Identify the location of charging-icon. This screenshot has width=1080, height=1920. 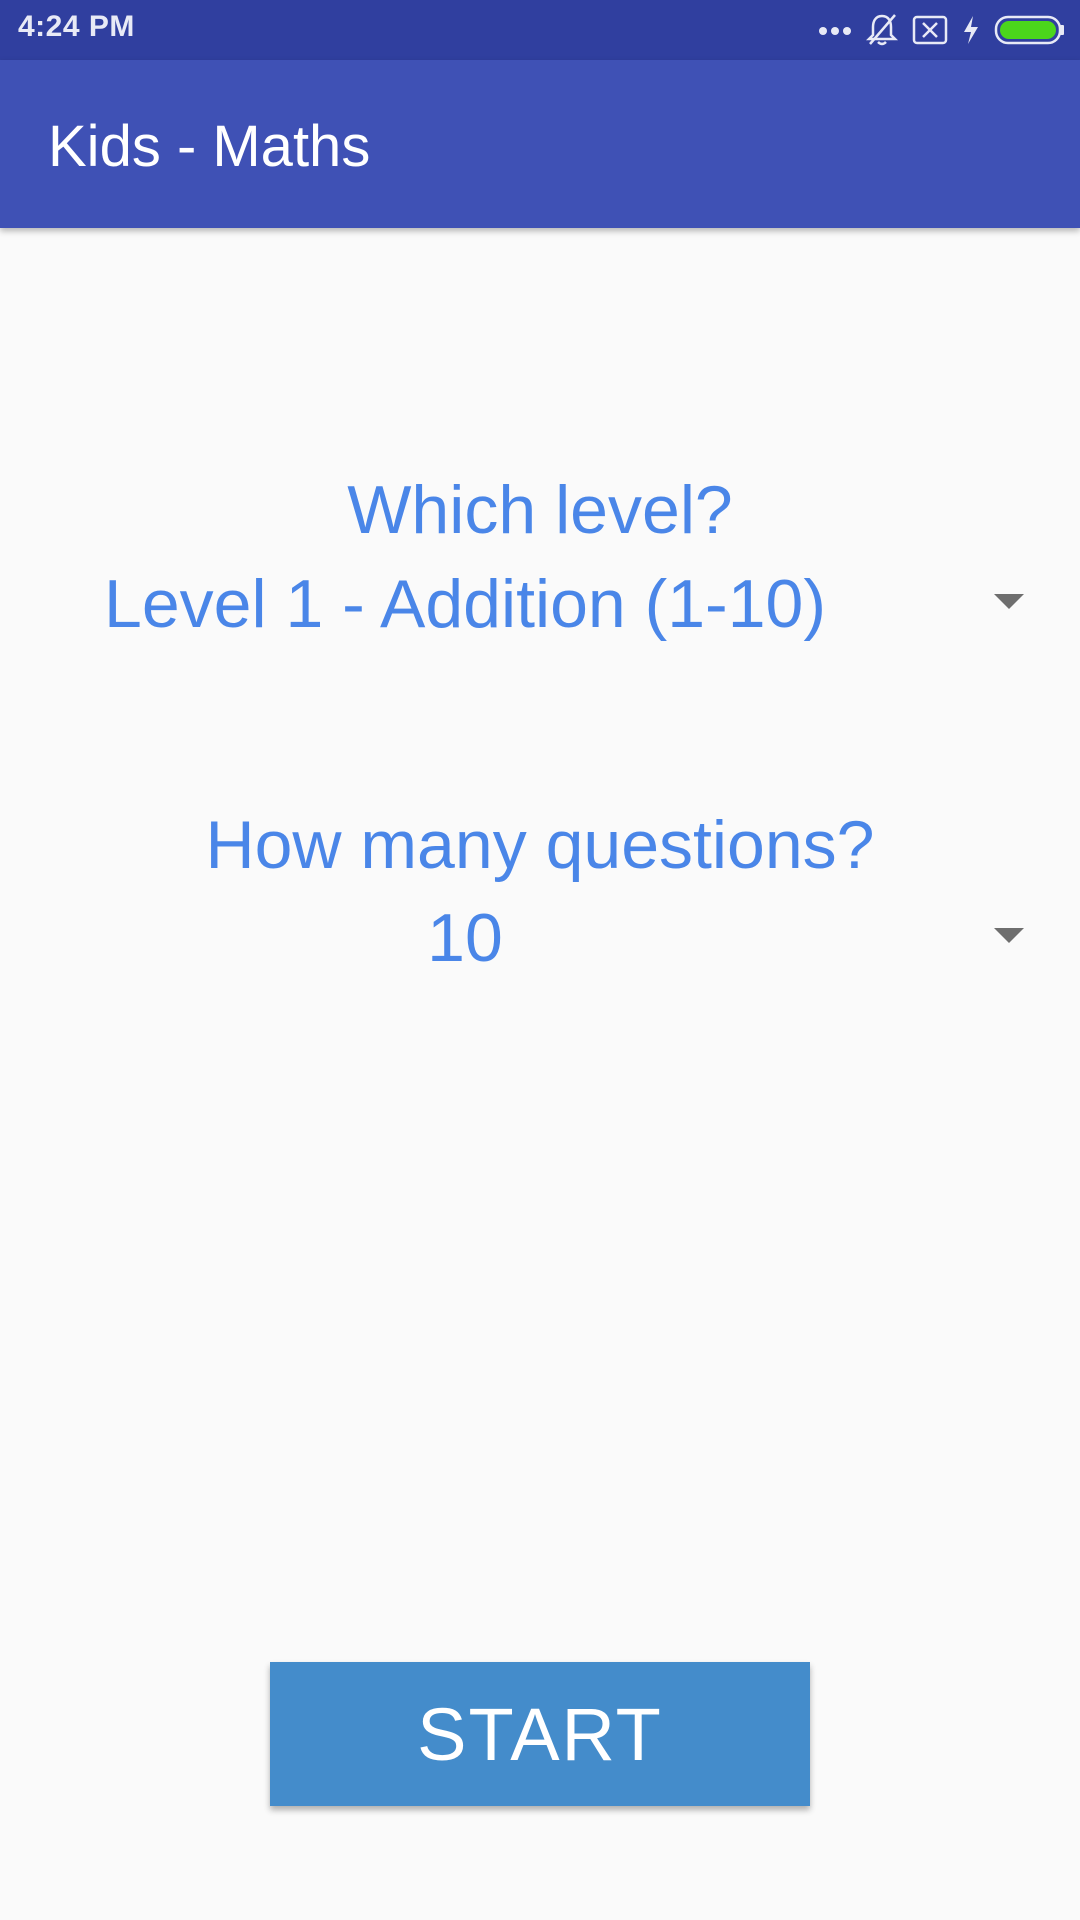
(971, 30).